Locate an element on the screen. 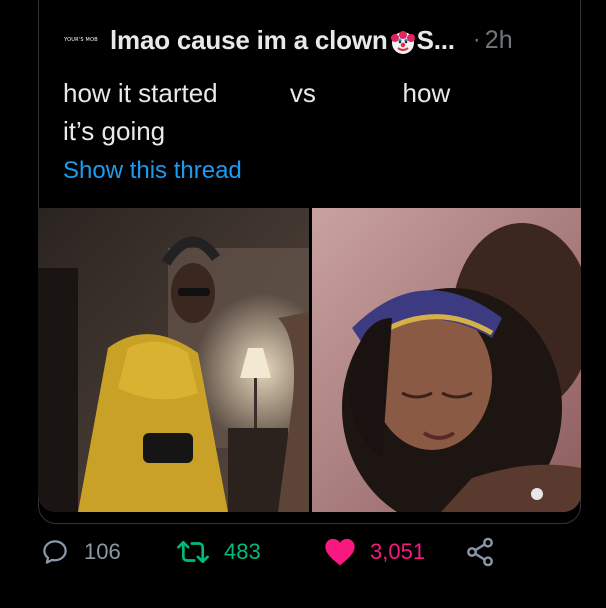 This screenshot has height=608, width=606. tweet-text: how it started vs how it’s going is located at coordinates (257, 112).